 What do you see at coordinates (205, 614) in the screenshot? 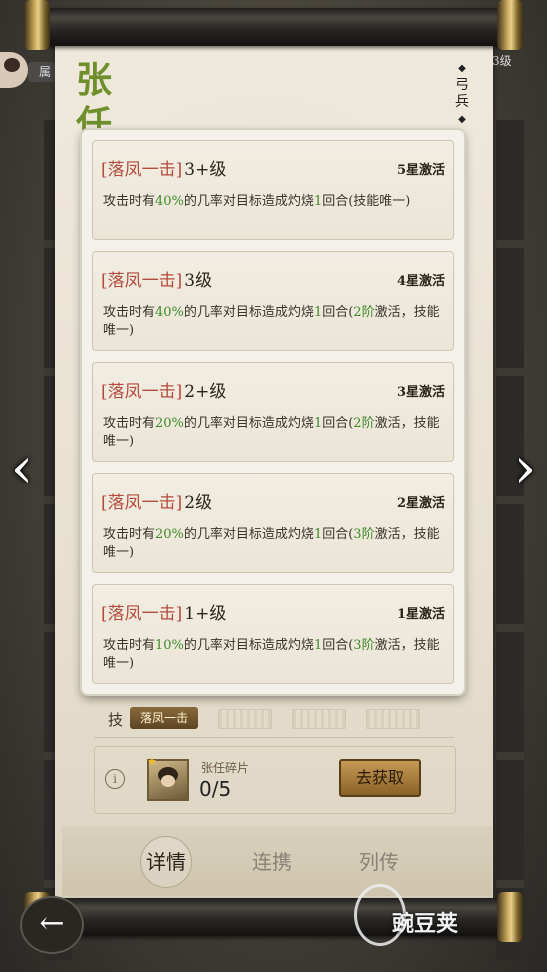
I see `skill-level: 1+级` at bounding box center [205, 614].